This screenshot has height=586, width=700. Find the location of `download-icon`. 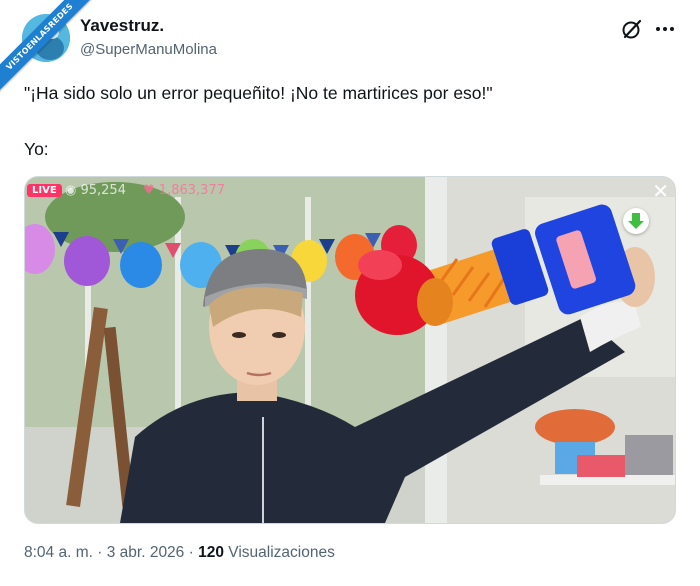

download-icon is located at coordinates (636, 221).